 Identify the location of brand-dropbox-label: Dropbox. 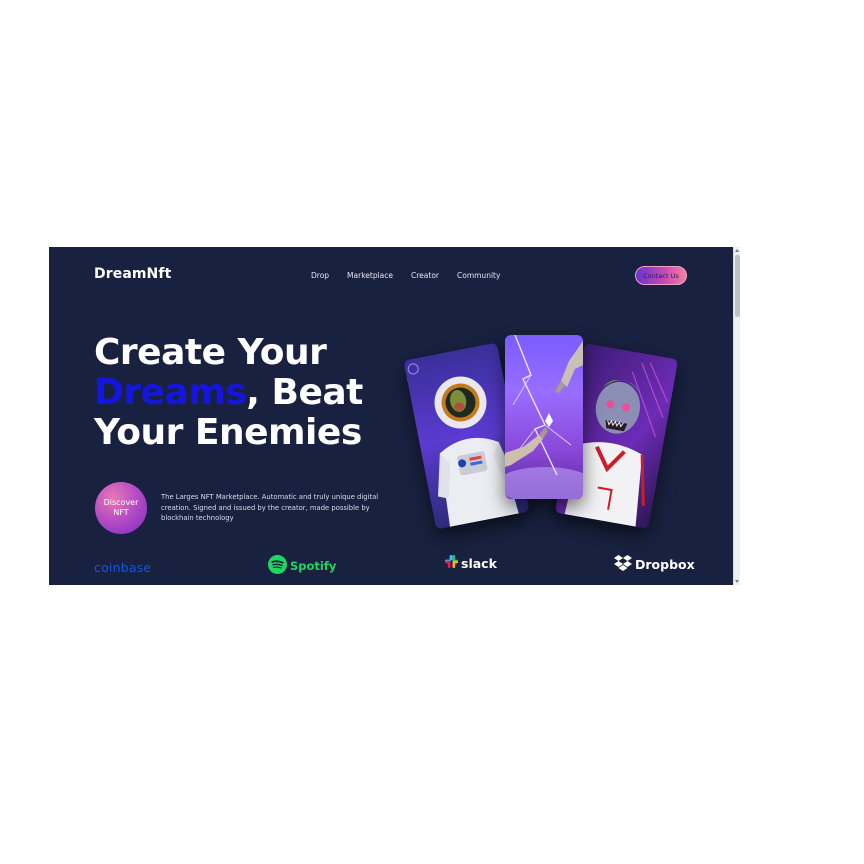
(665, 564).